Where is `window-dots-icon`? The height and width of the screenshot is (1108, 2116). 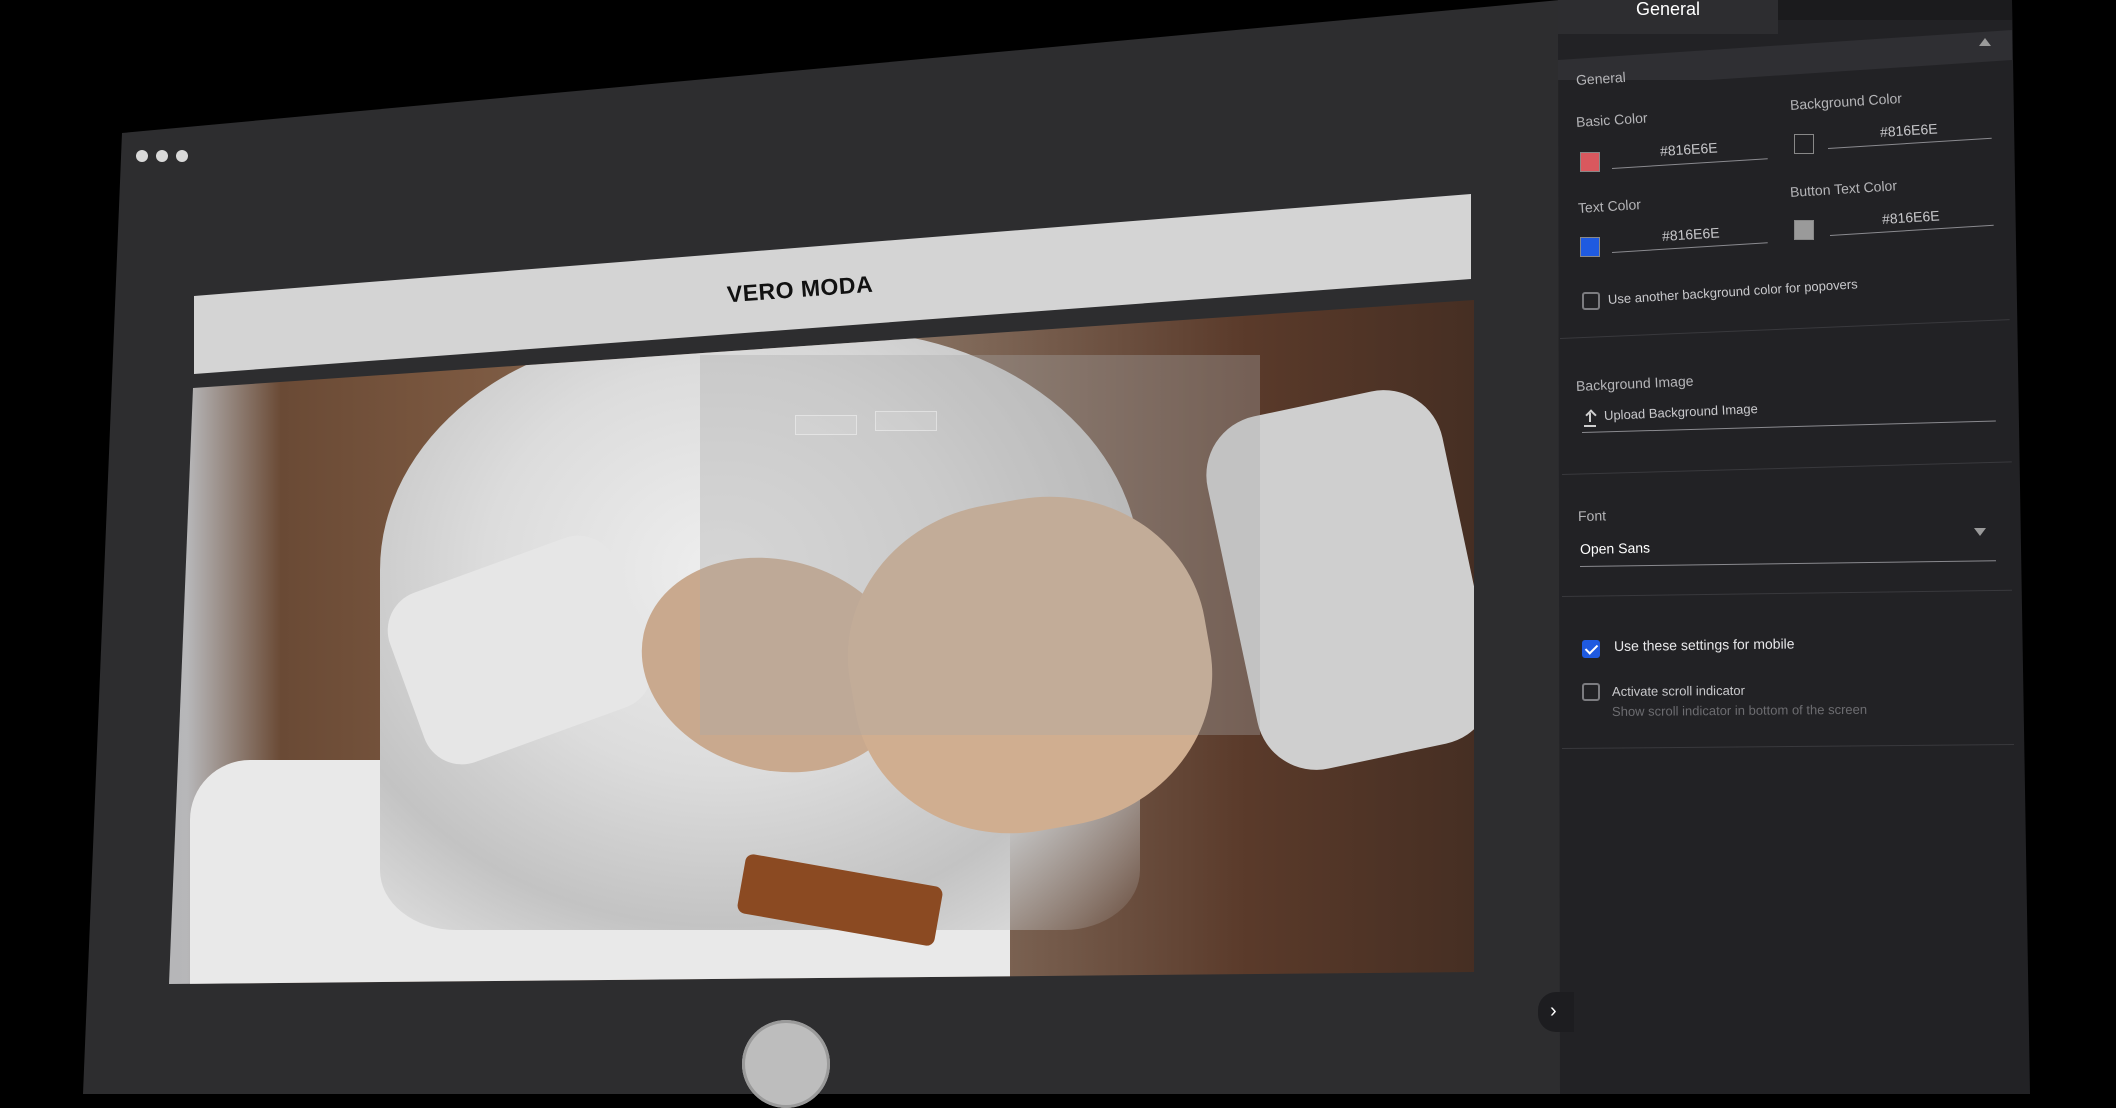 window-dots-icon is located at coordinates (162, 156).